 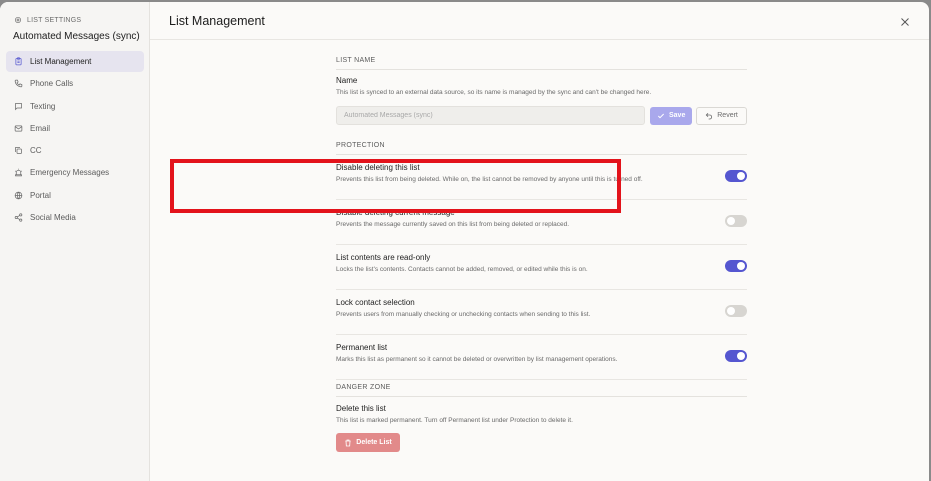 I want to click on sidebar-eyebrow-label: LIST SETTINGS, so click(x=54, y=20).